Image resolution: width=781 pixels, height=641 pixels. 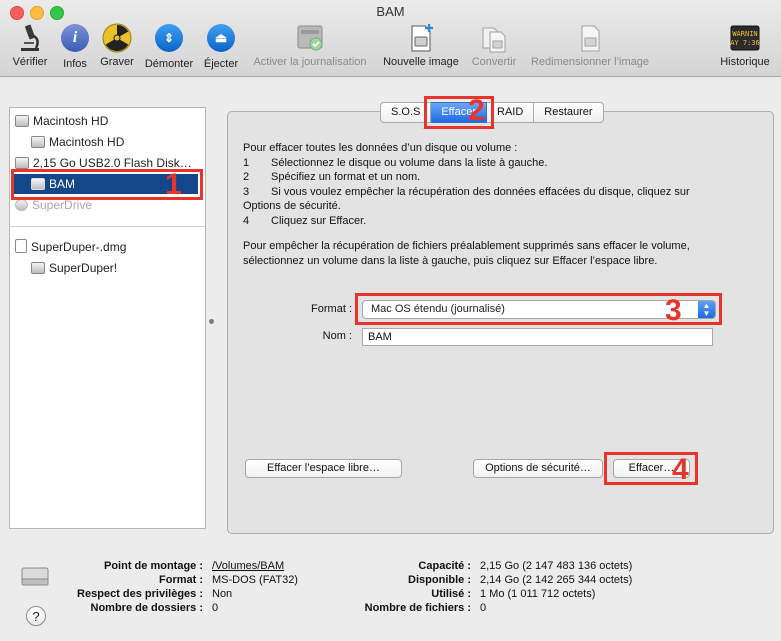 What do you see at coordinates (292, 206) in the screenshot?
I see `instruction-step-cont: Options de sécurité.` at bounding box center [292, 206].